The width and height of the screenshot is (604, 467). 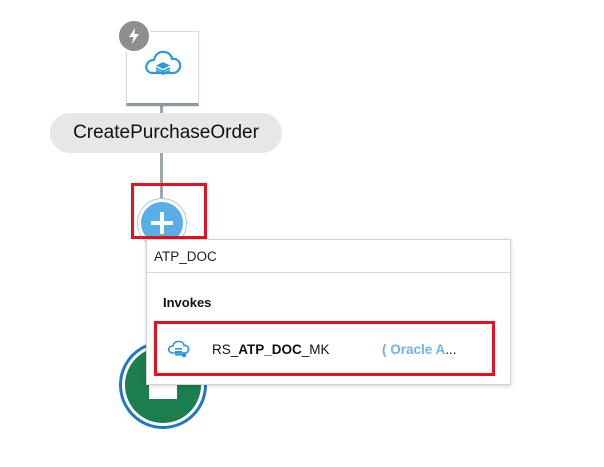 What do you see at coordinates (166, 133) in the screenshot?
I see `trigger-node-label: CreatePurchaseOrder` at bounding box center [166, 133].